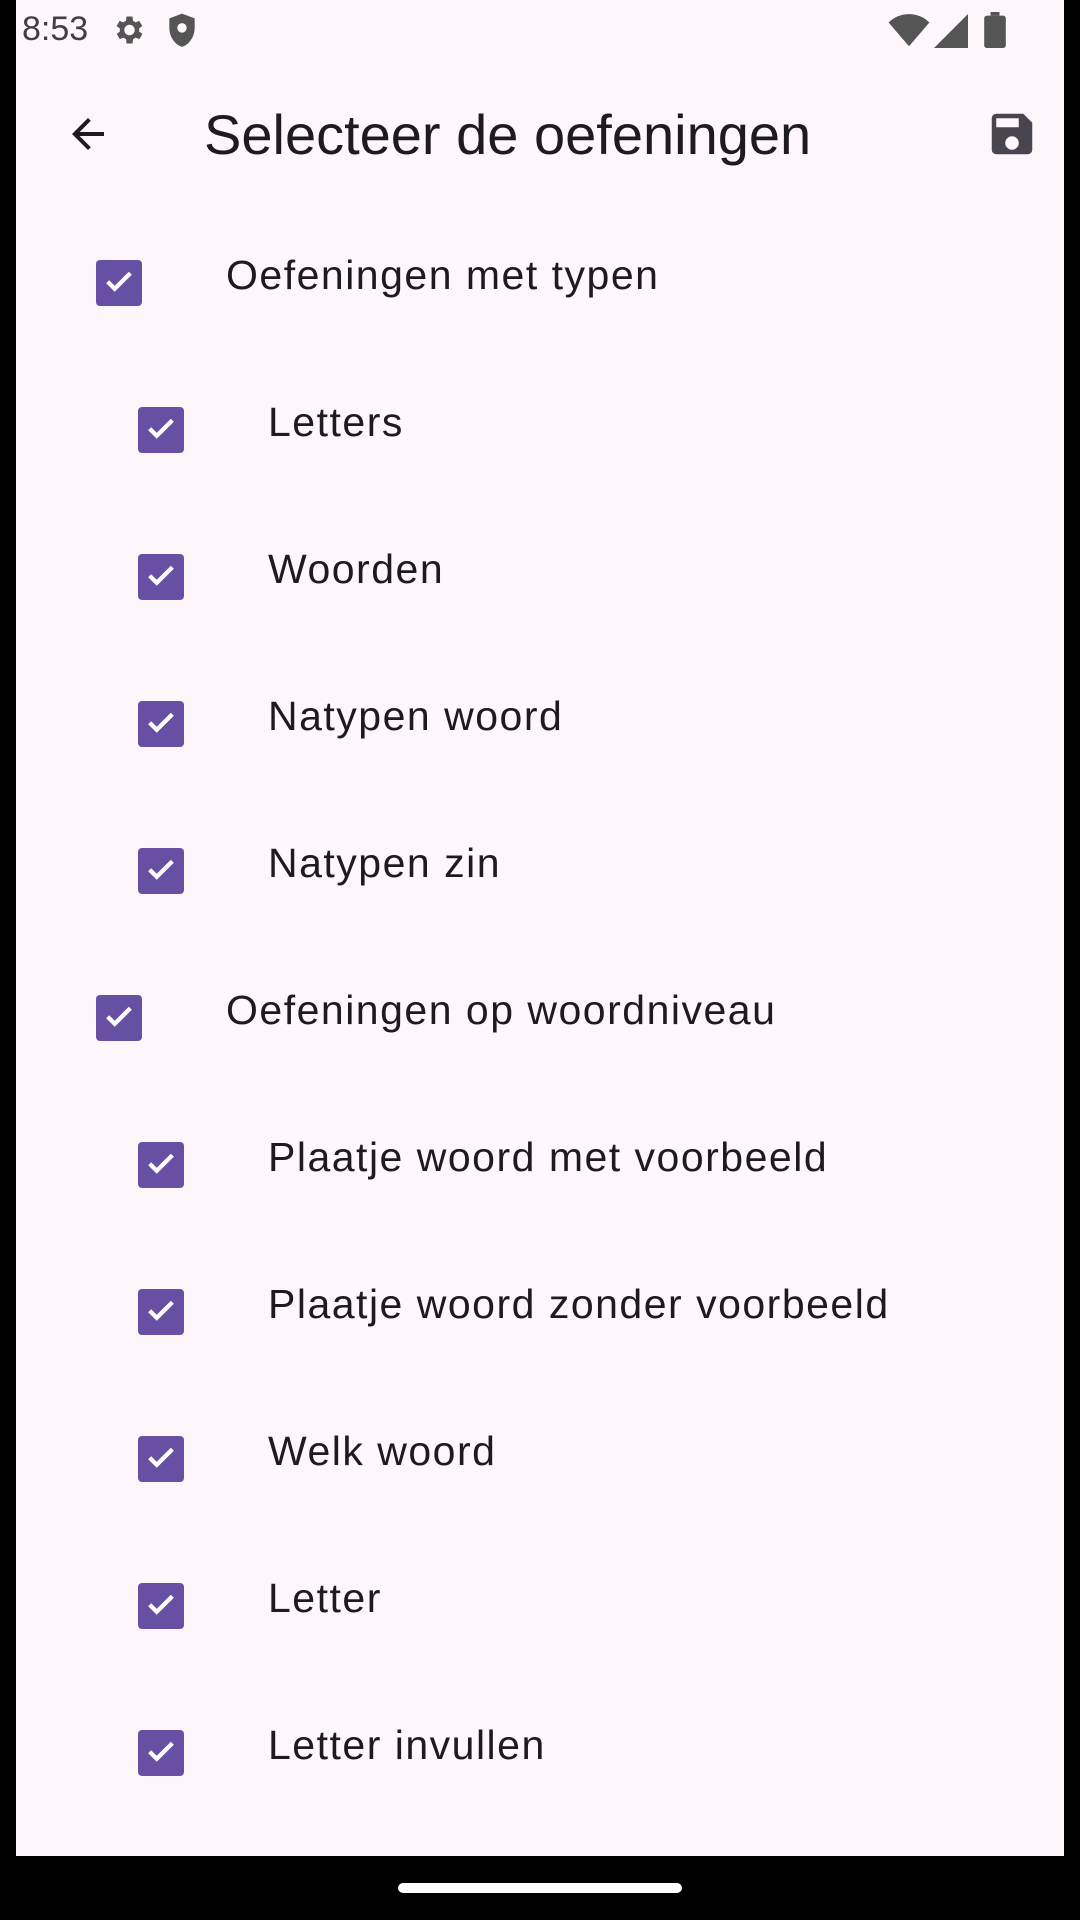 This screenshot has width=1080, height=1920. Describe the element at coordinates (325, 1598) in the screenshot. I see `list-item-label: Letter` at that location.